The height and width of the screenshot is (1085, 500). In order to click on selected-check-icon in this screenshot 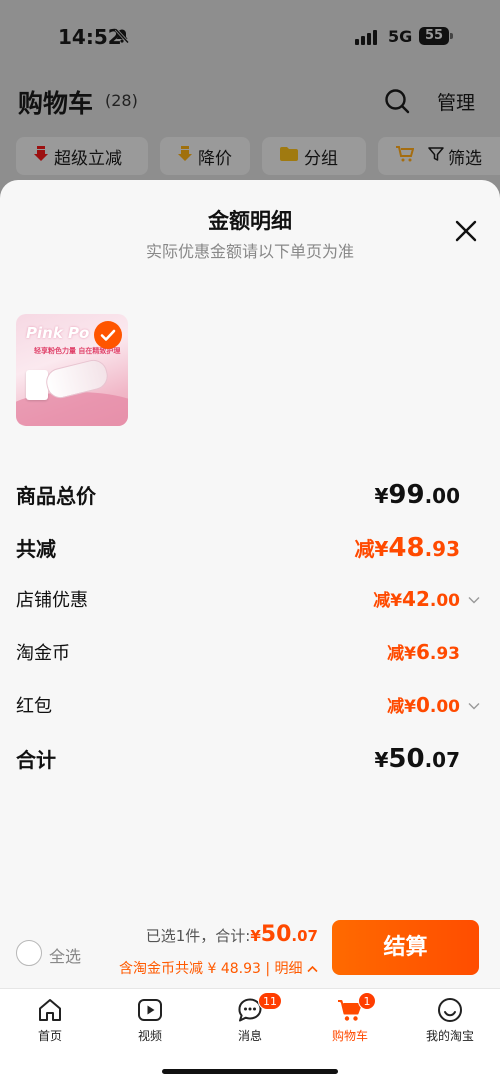, I will do `click(108, 335)`.